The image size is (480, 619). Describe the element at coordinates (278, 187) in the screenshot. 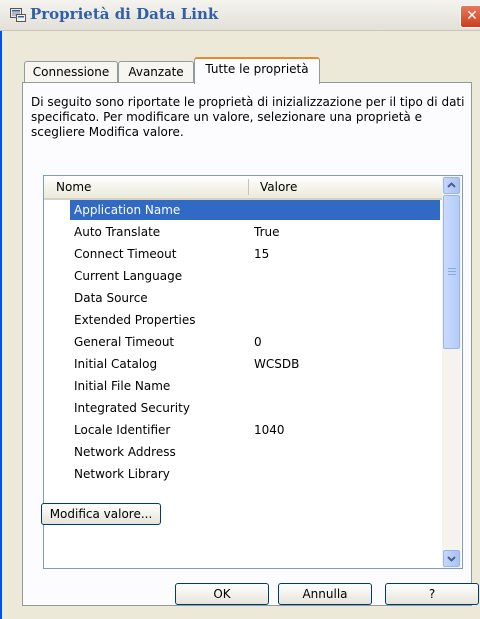

I see `column-header-valore: Valore` at that location.